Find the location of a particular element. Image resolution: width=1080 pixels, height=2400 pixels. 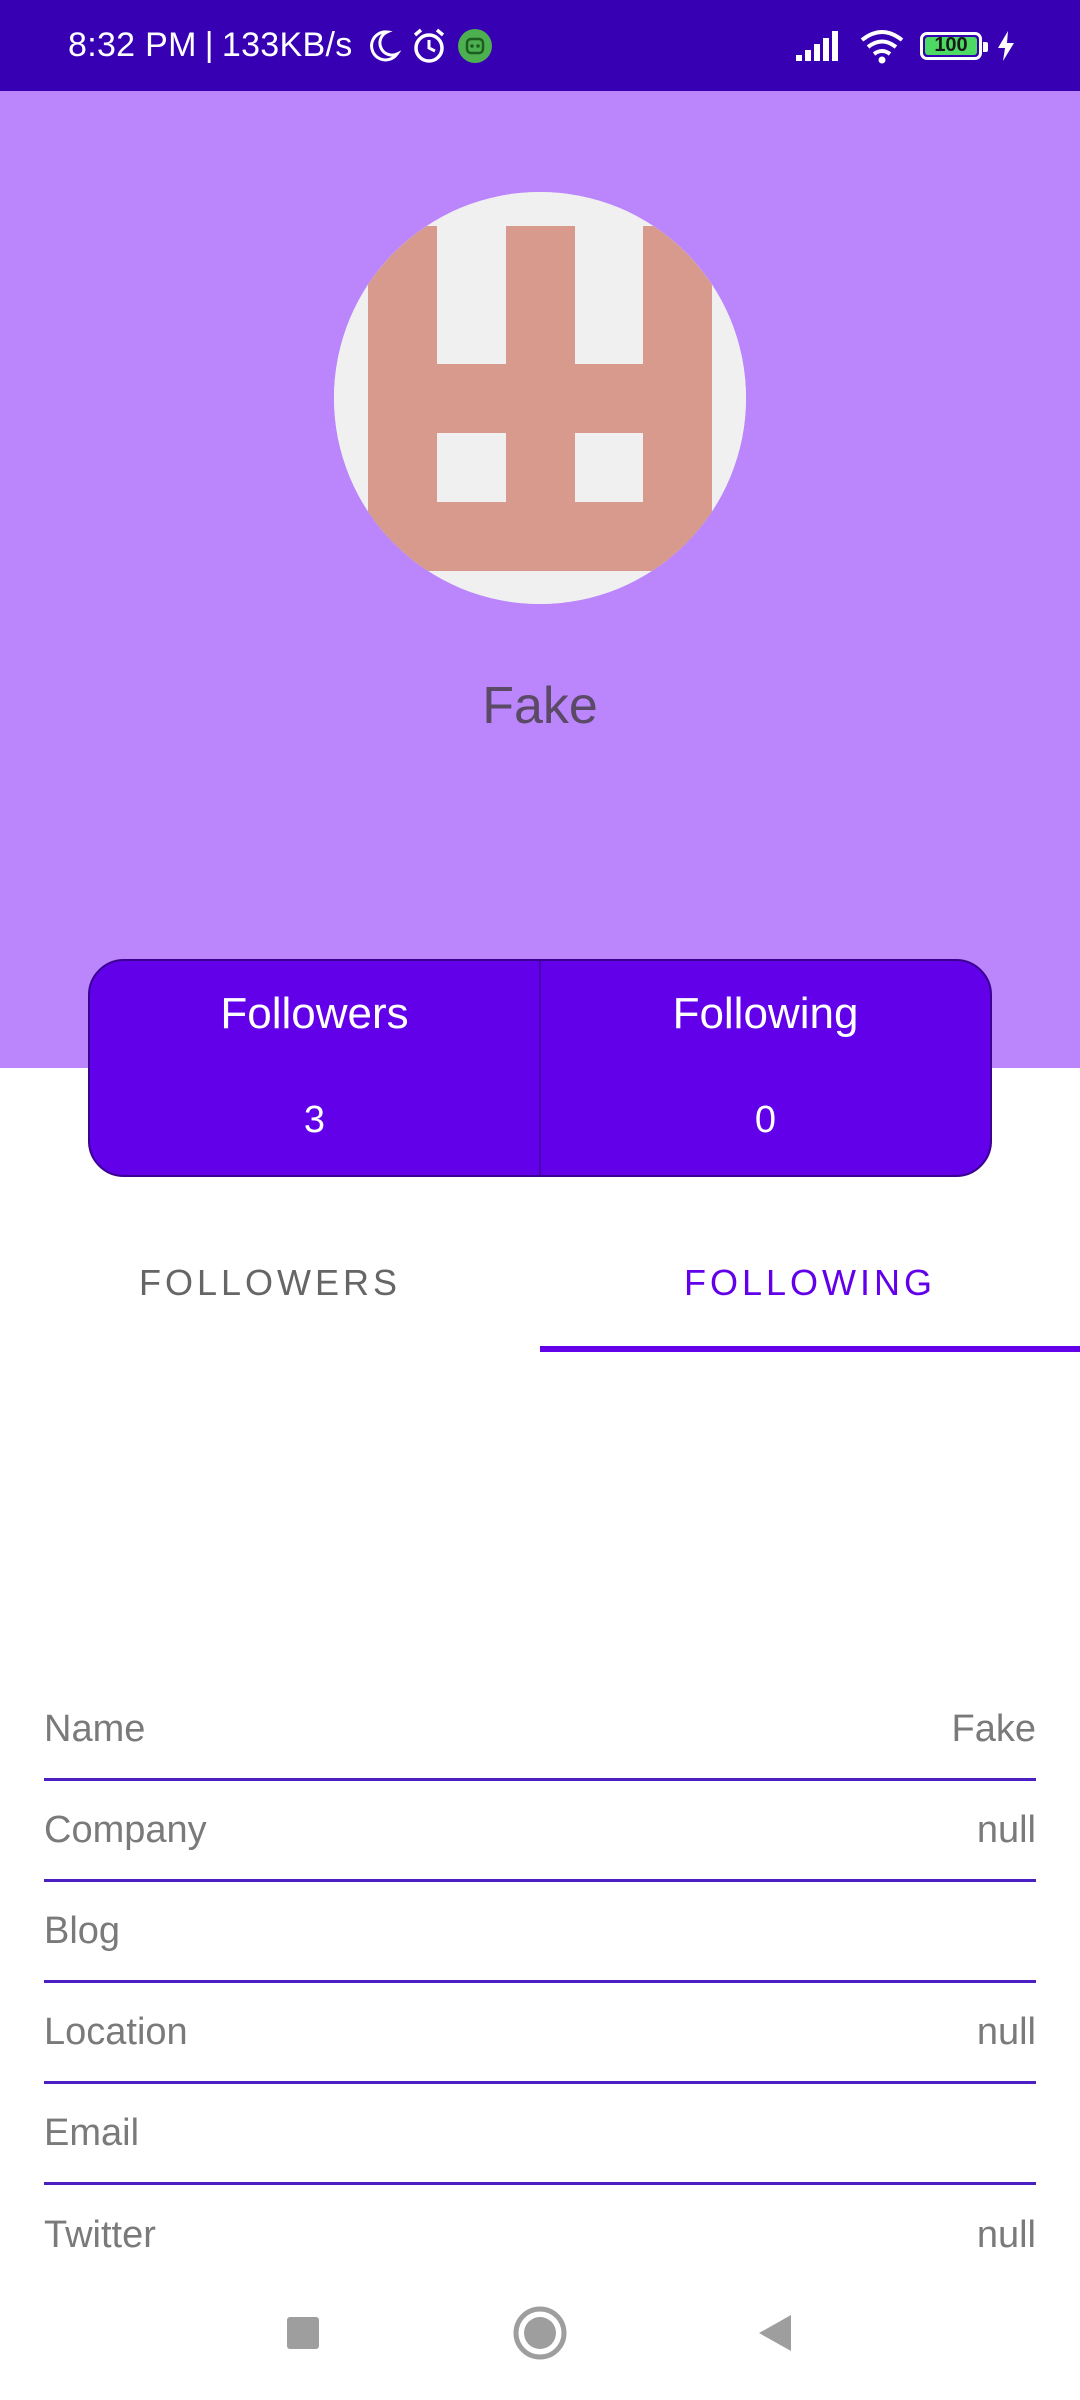

recents-square-icon is located at coordinates (303, 2333).